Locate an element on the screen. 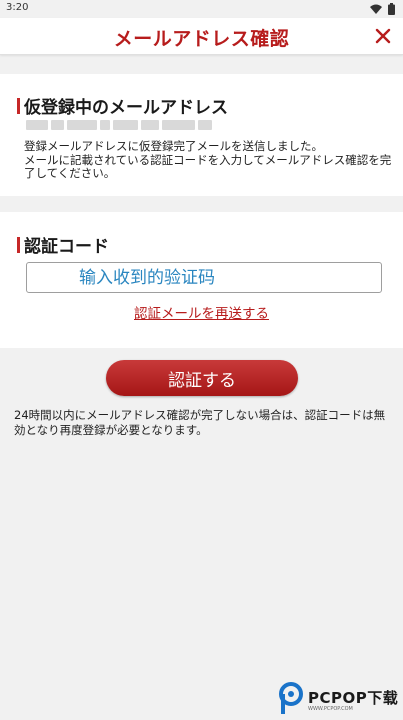 The width and height of the screenshot is (403, 720). verification-code-input is located at coordinates (204, 277).